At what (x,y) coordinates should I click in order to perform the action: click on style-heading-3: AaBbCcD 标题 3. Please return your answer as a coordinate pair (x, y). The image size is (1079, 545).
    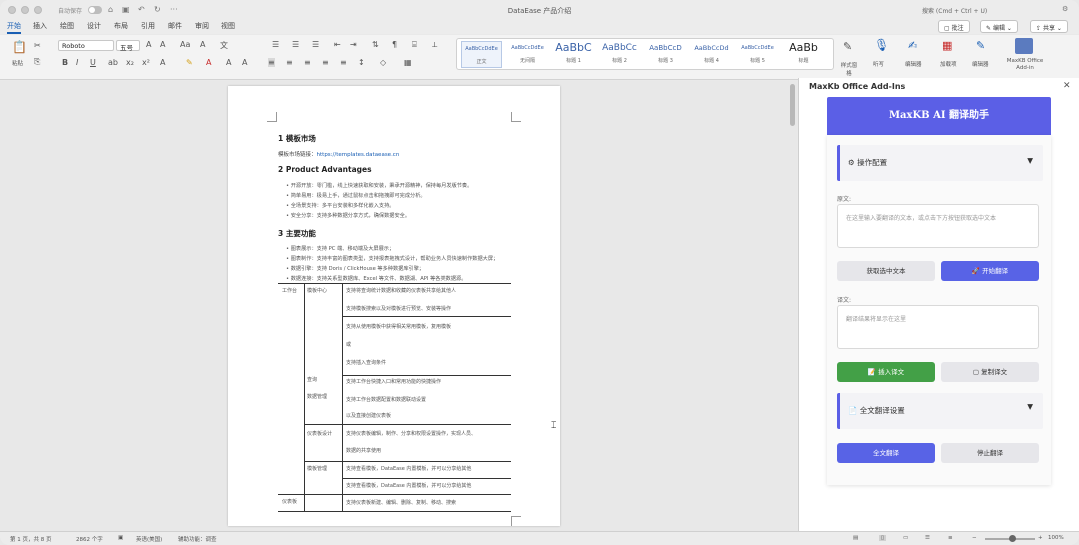
    Looking at the image, I should click on (665, 54).